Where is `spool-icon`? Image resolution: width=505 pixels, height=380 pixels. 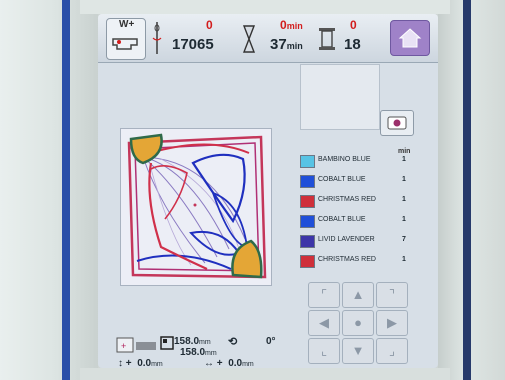
spool-icon is located at coordinates (327, 39).